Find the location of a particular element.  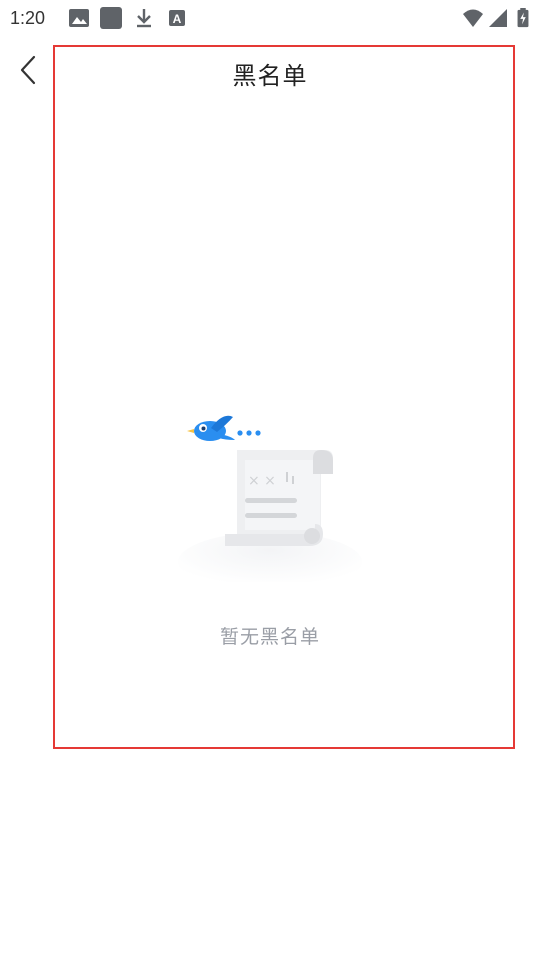

svg-text: A is located at coordinates (177, 19).